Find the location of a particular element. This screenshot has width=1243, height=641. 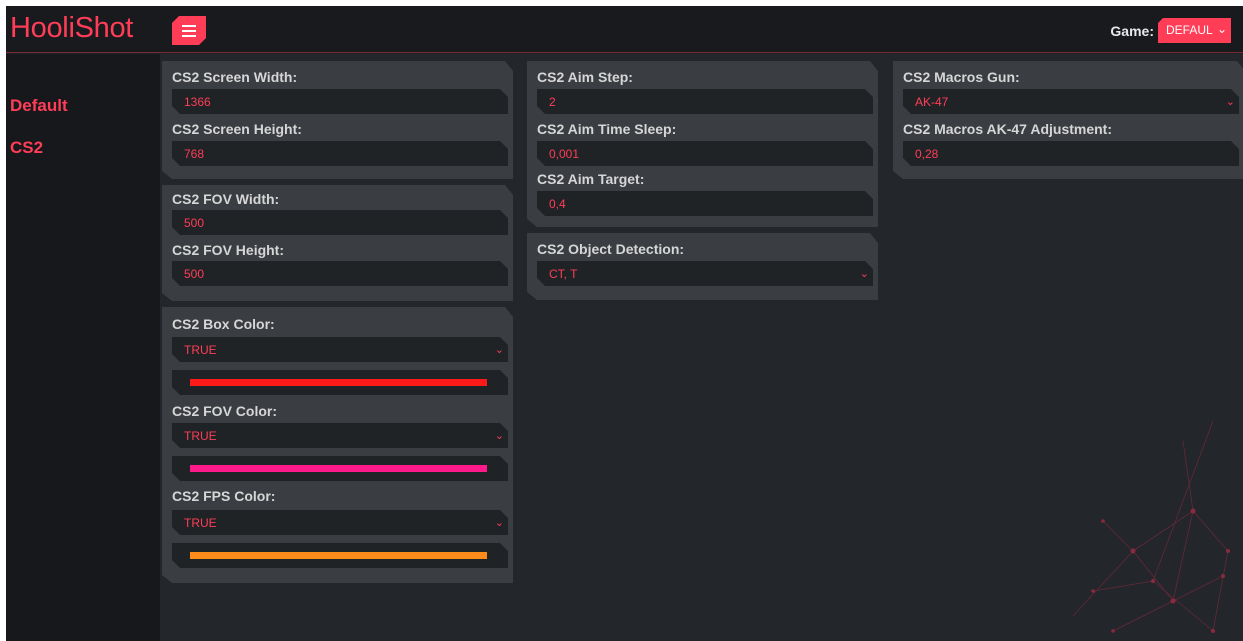

macros-adjustment-input: 0,28 is located at coordinates (1071, 153).